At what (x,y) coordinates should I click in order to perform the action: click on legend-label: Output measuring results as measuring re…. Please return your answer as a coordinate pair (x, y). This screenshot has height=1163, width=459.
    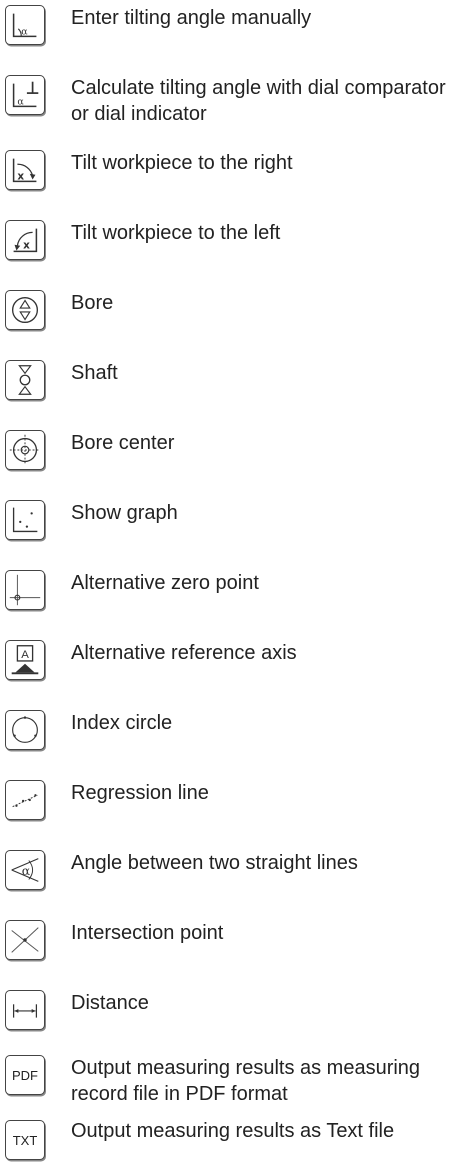
    Looking at the image, I should click on (246, 1081).